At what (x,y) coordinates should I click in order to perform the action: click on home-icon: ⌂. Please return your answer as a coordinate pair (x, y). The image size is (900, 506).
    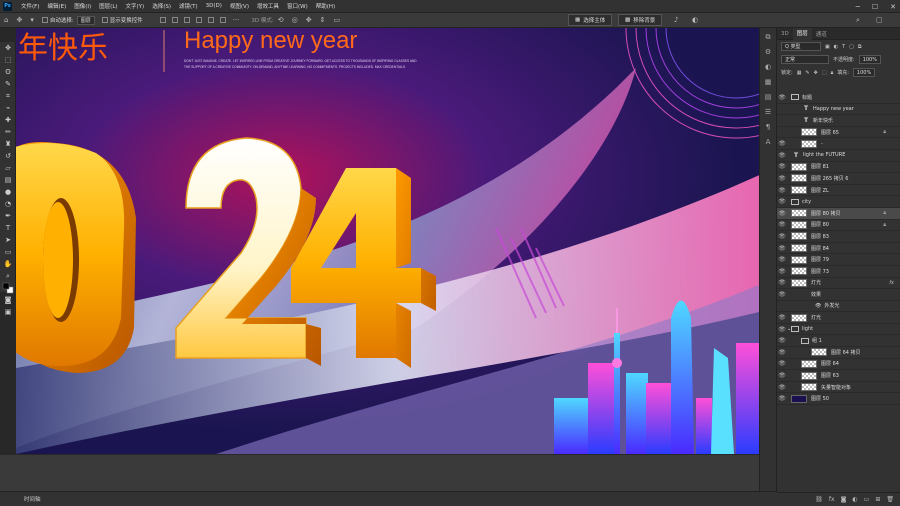
    Looking at the image, I should click on (6, 20).